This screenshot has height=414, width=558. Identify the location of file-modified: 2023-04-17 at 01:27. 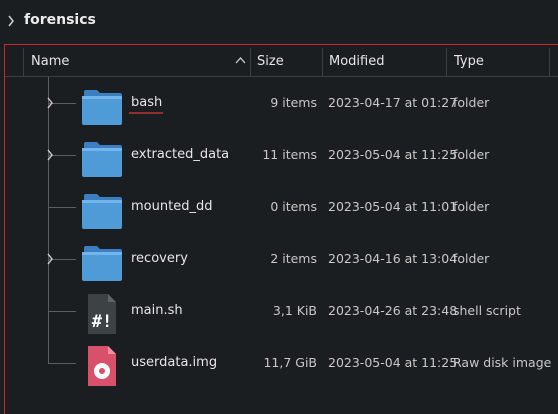
(393, 102).